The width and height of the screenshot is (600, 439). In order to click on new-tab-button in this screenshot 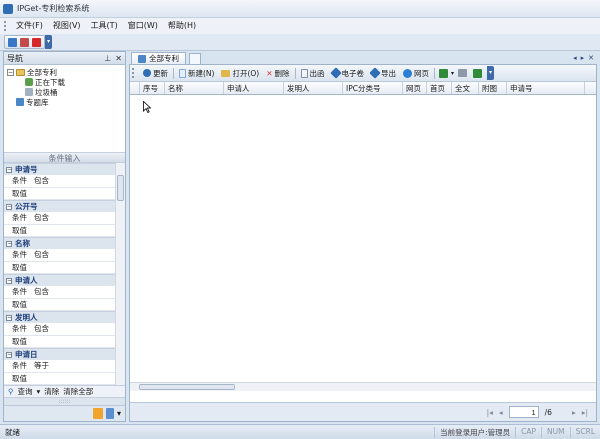, I will do `click(195, 58)`.